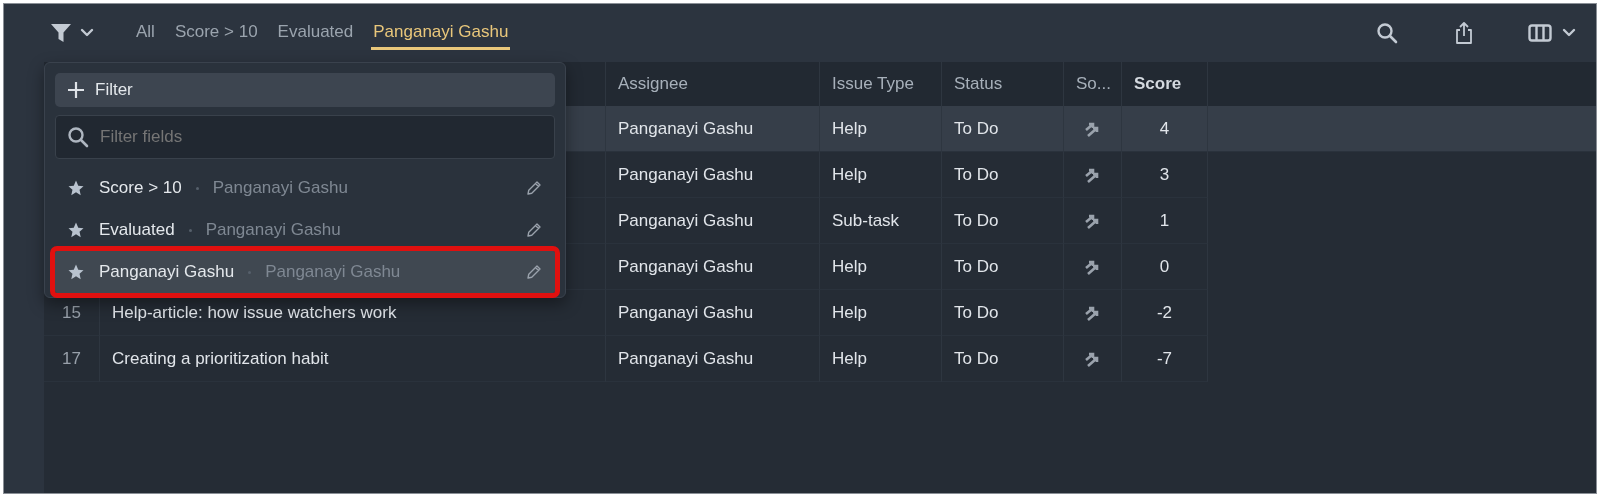 This screenshot has height=497, width=1600. I want to click on row-number: 17, so click(71, 358).